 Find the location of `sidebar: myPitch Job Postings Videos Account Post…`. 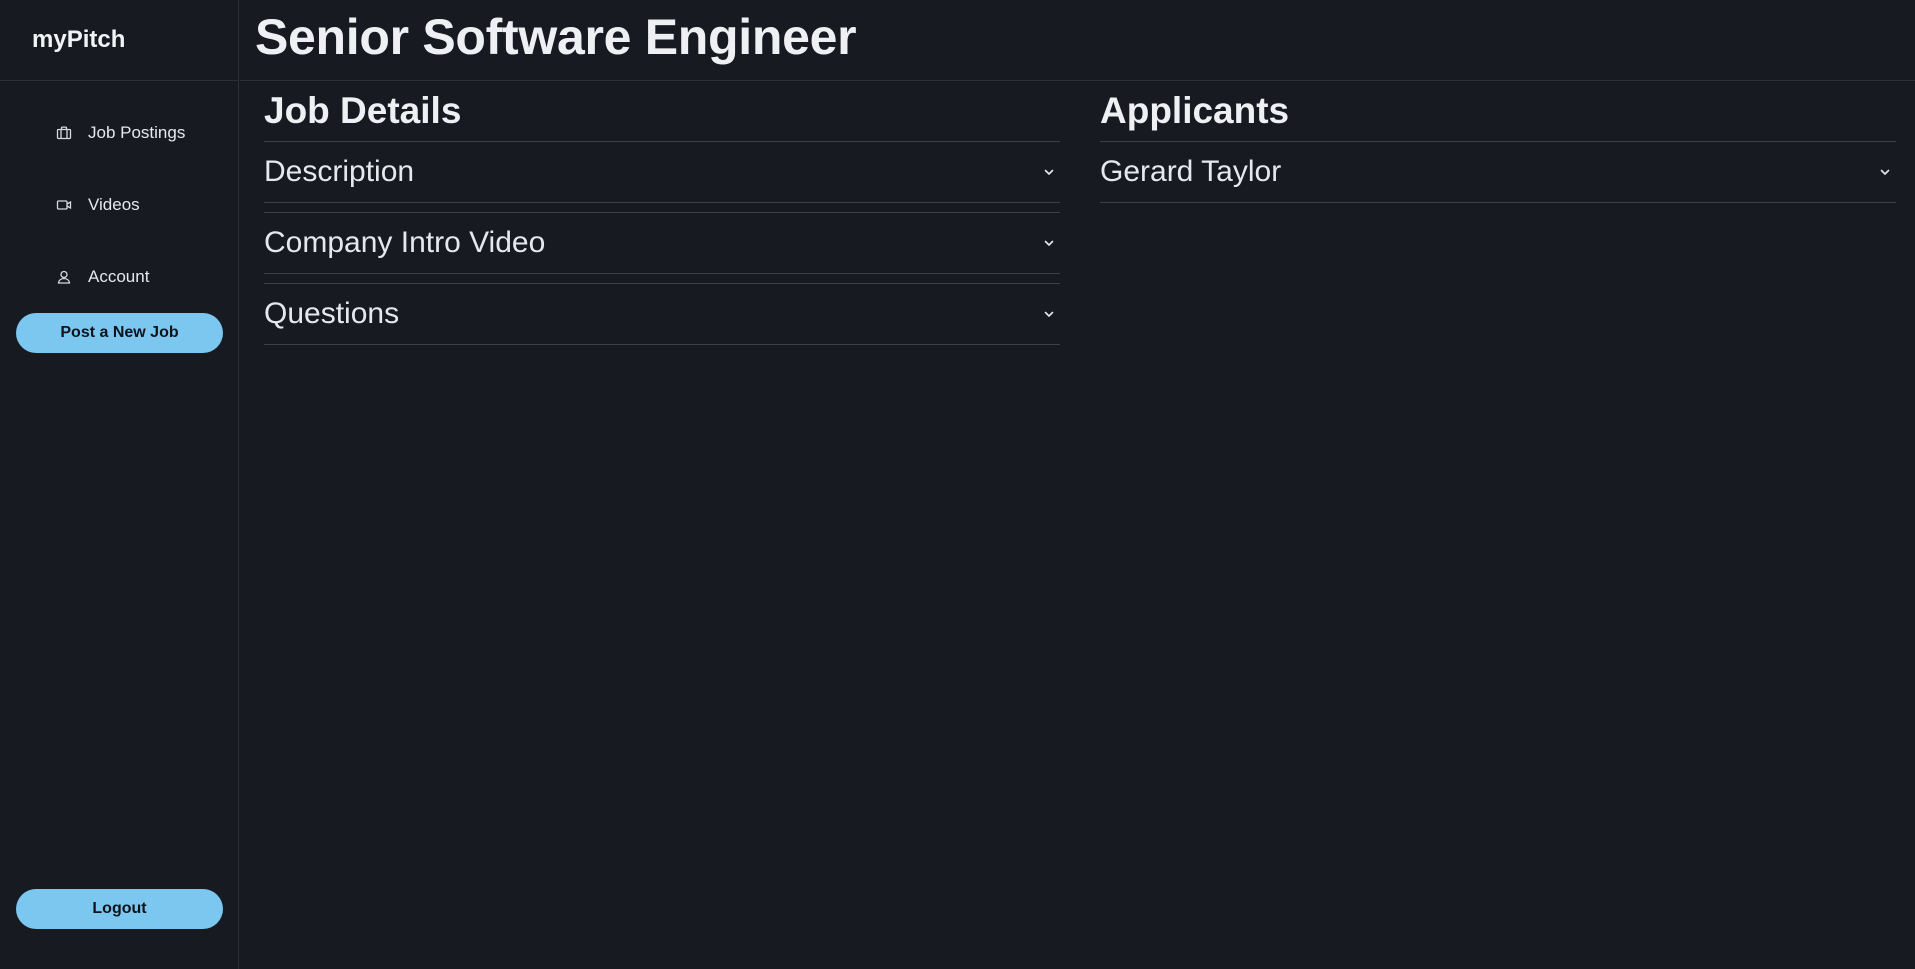

sidebar: myPitch Job Postings Videos Account Post… is located at coordinates (119, 484).